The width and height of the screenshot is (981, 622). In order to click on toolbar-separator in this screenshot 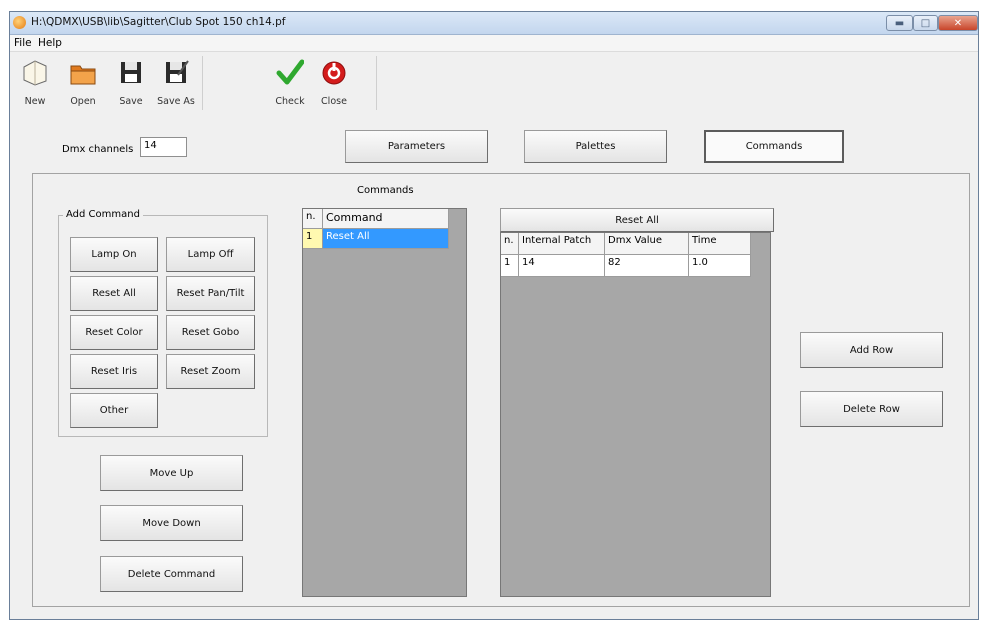, I will do `click(202, 83)`.